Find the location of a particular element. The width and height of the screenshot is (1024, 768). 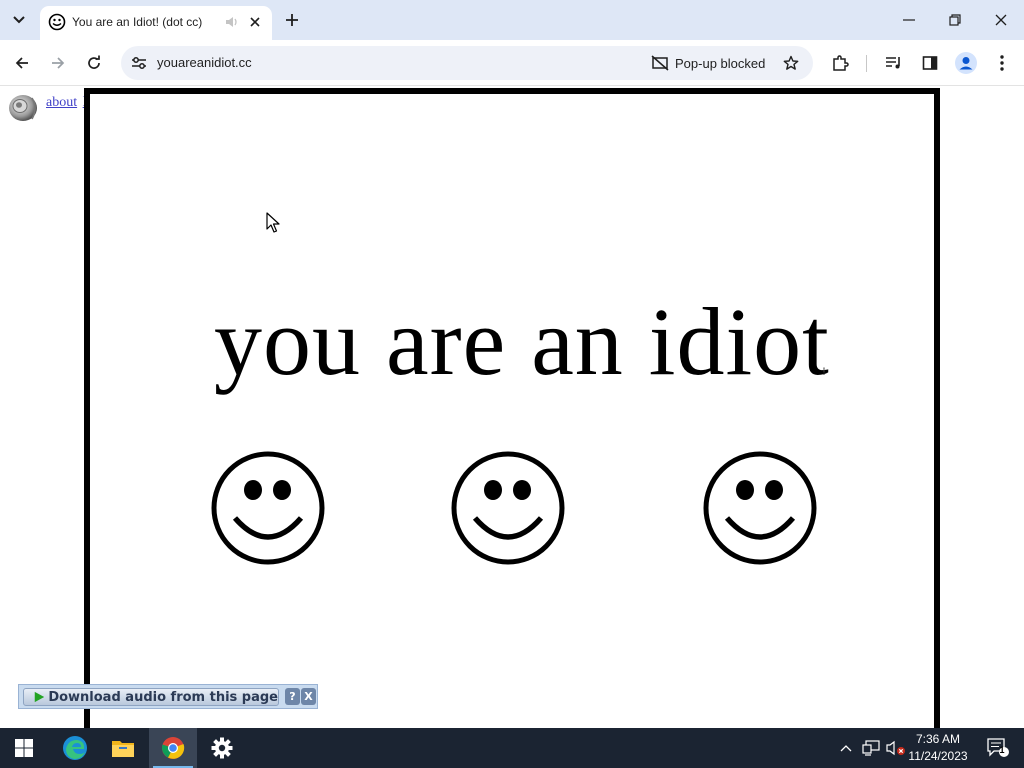

download-audio-button: Download audio from this page is located at coordinates (151, 697).